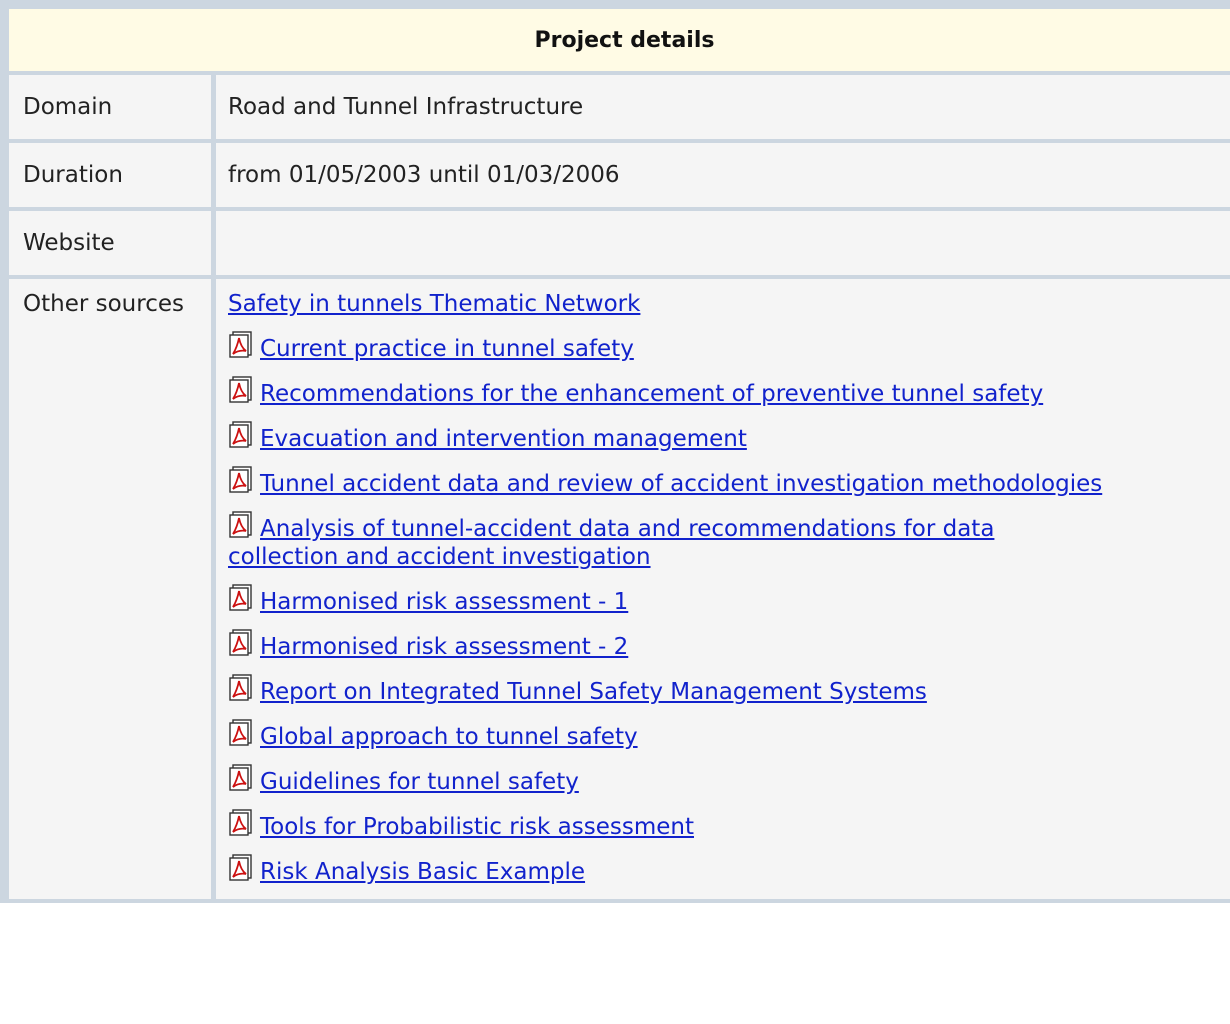  I want to click on source-item: Safety in tunnels Thematic Network, so click(729, 304).